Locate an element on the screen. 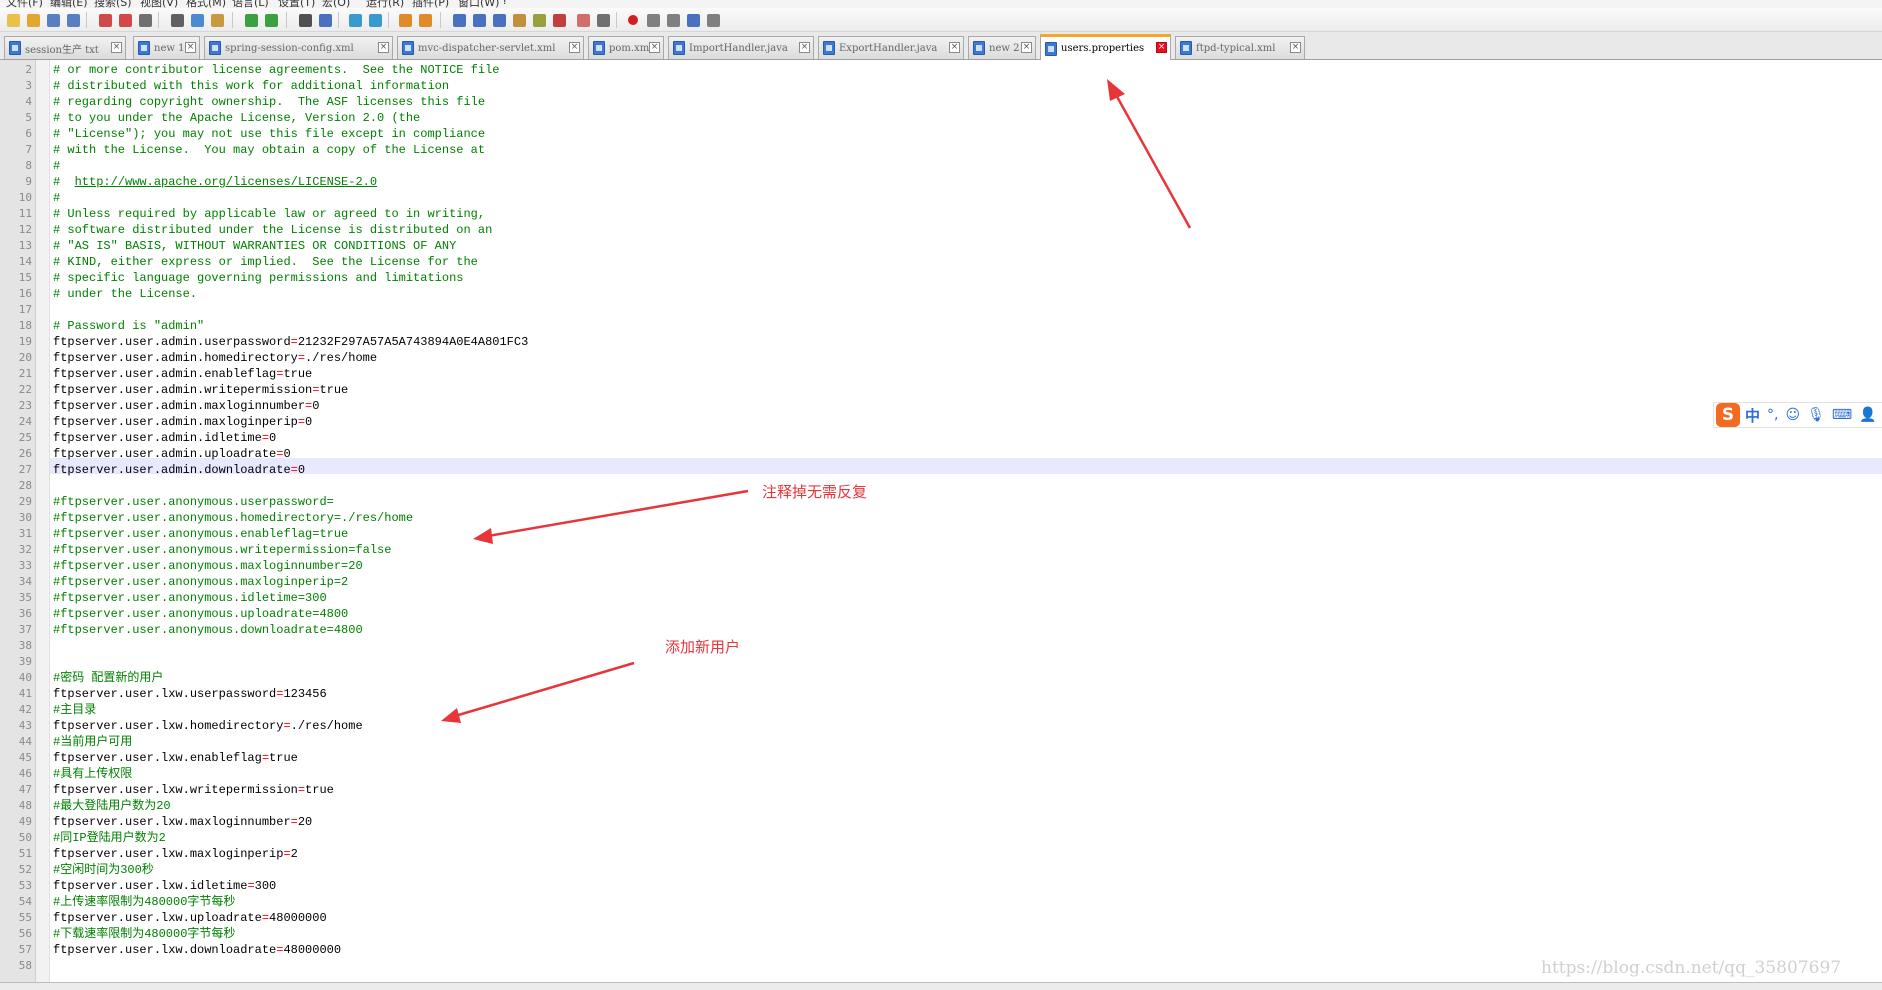 This screenshot has height=990, width=1882. code-line: #上传速率限制为480000字节每秒 is located at coordinates (144, 902).